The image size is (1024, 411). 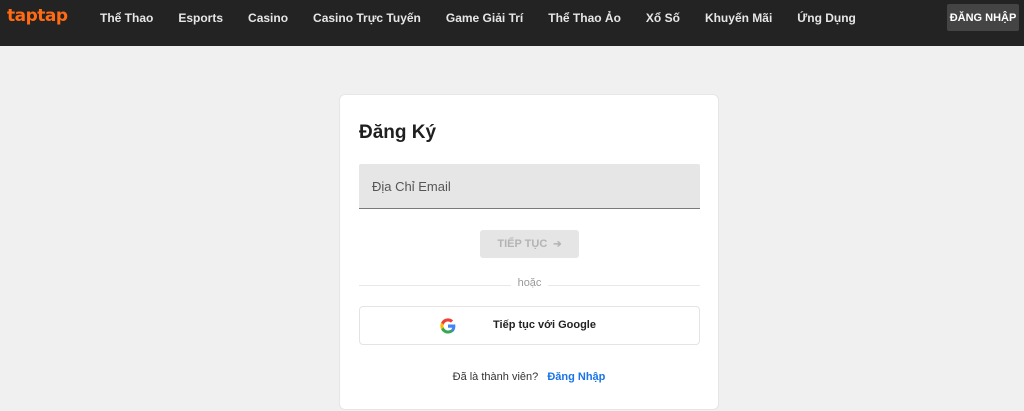 What do you see at coordinates (398, 132) in the screenshot?
I see `page-title: Đăng Ký` at bounding box center [398, 132].